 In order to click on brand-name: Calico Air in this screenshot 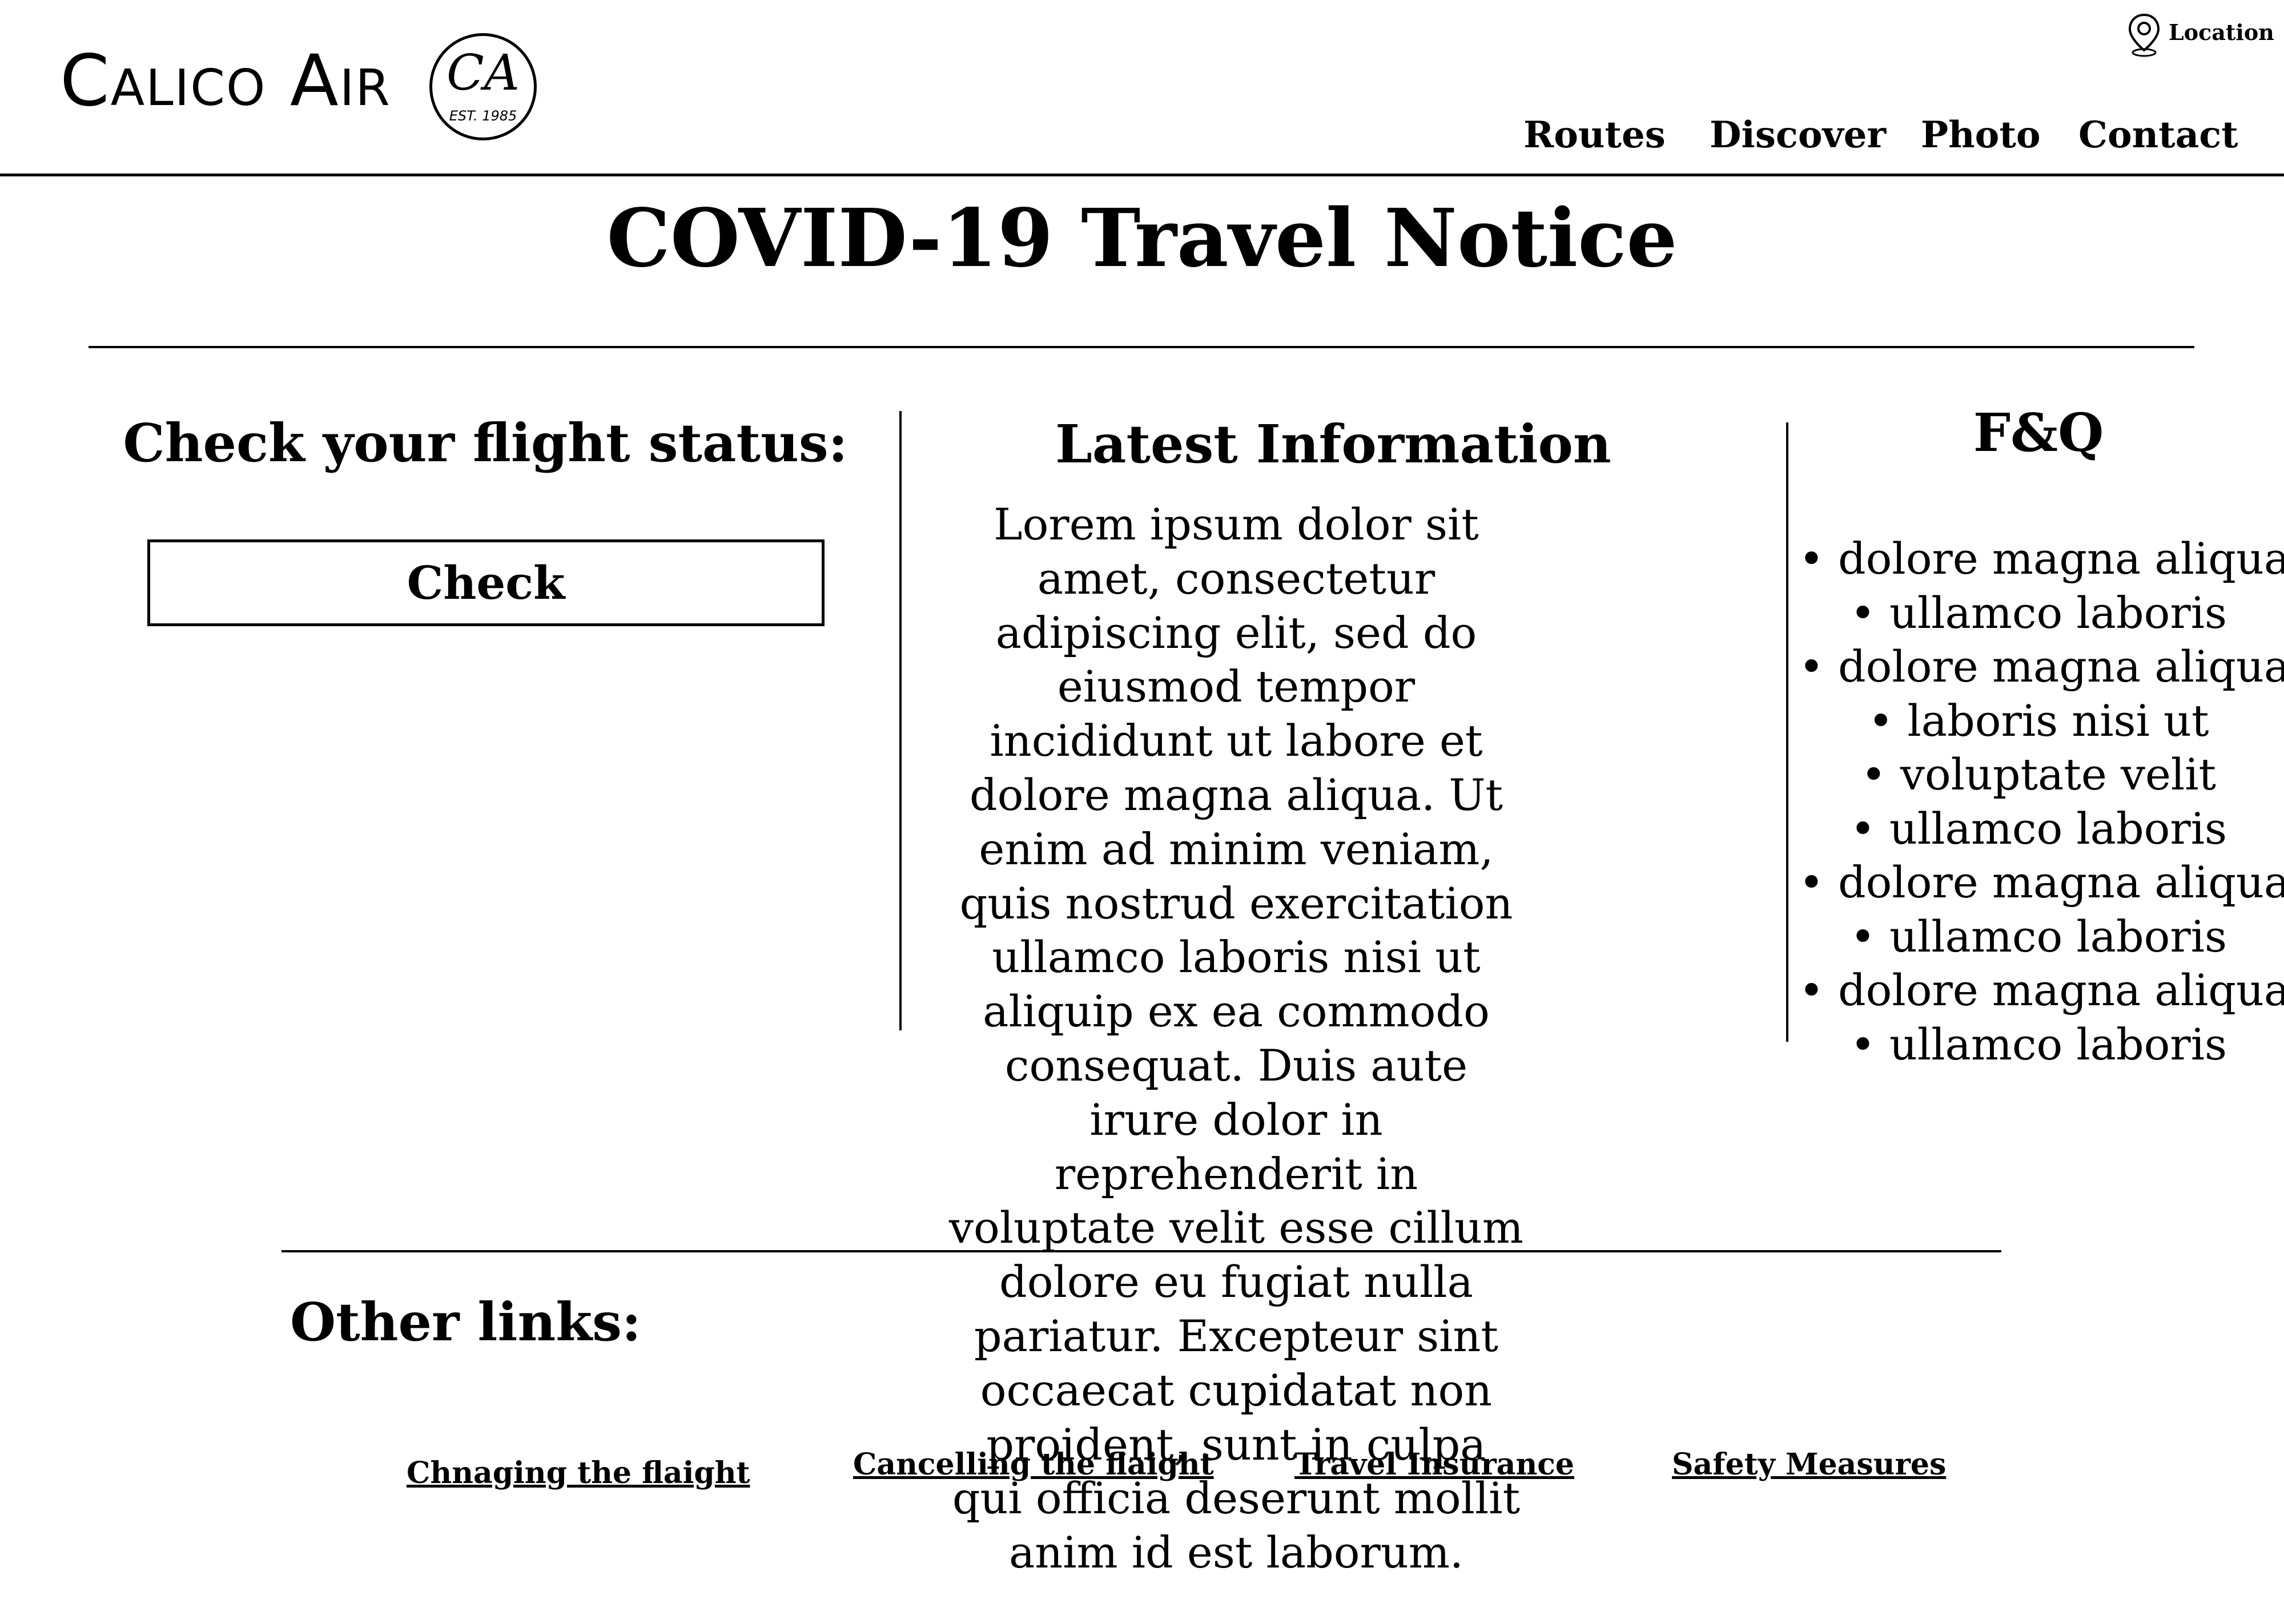, I will do `click(225, 81)`.